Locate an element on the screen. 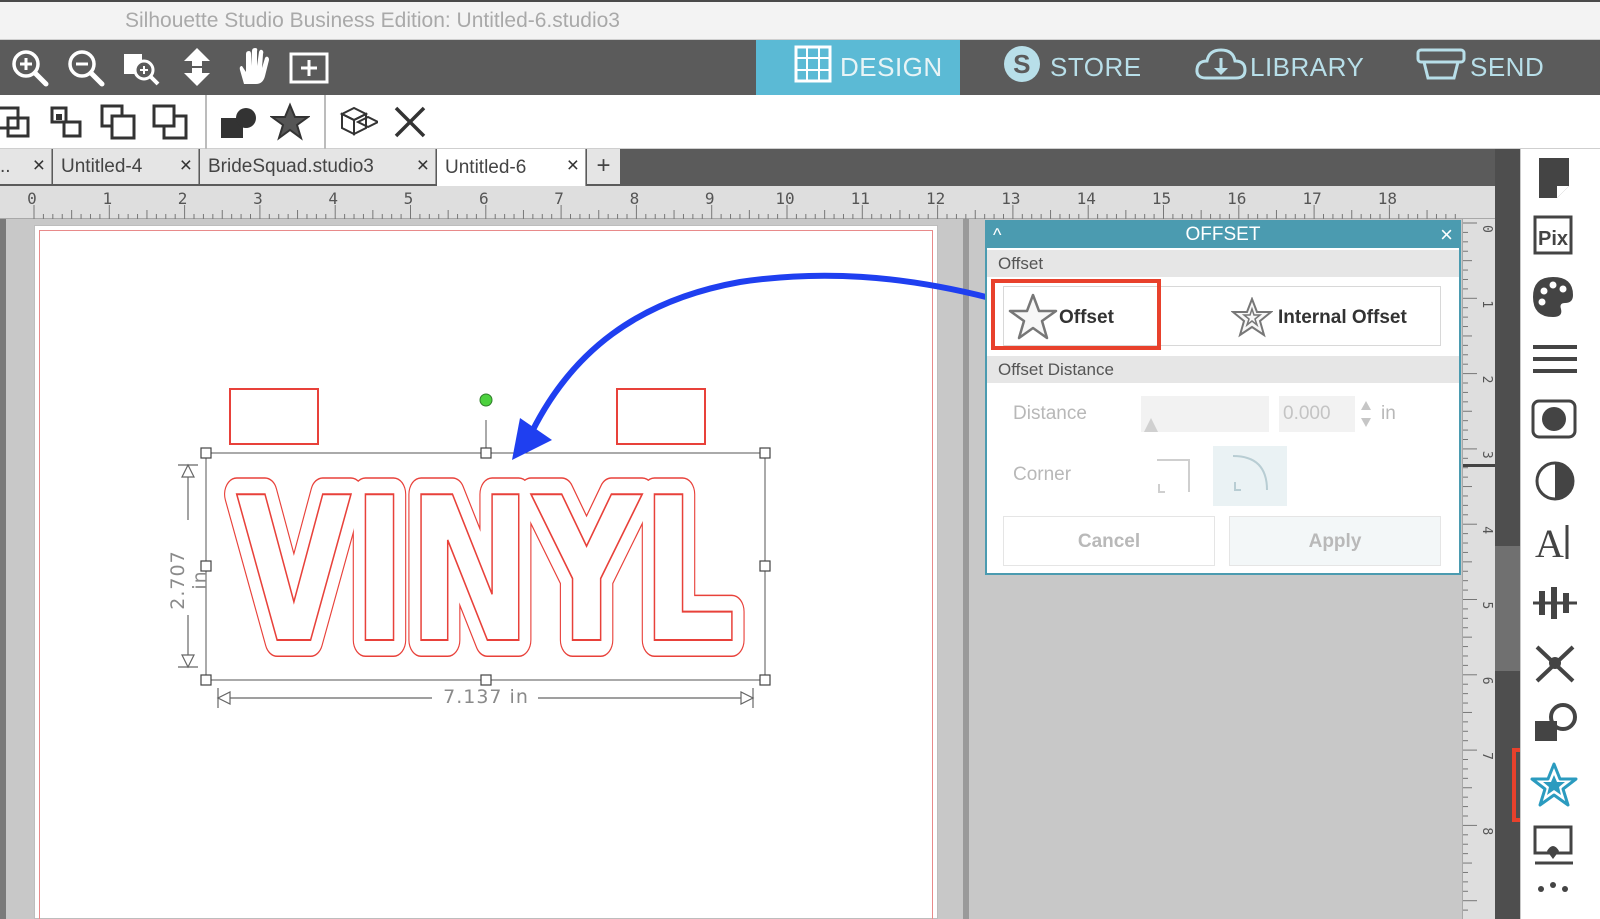 Image resolution: width=1600 pixels, height=919 pixels. width-dimension-label: 7.137 in is located at coordinates (486, 697).